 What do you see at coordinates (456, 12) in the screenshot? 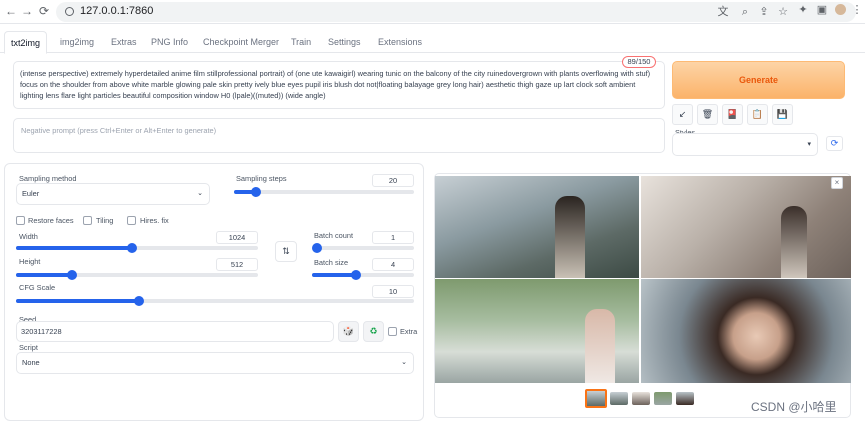
I see `address-bar: 127.0.0.1:7860 文 ⌕ ⇪ ☆` at bounding box center [456, 12].